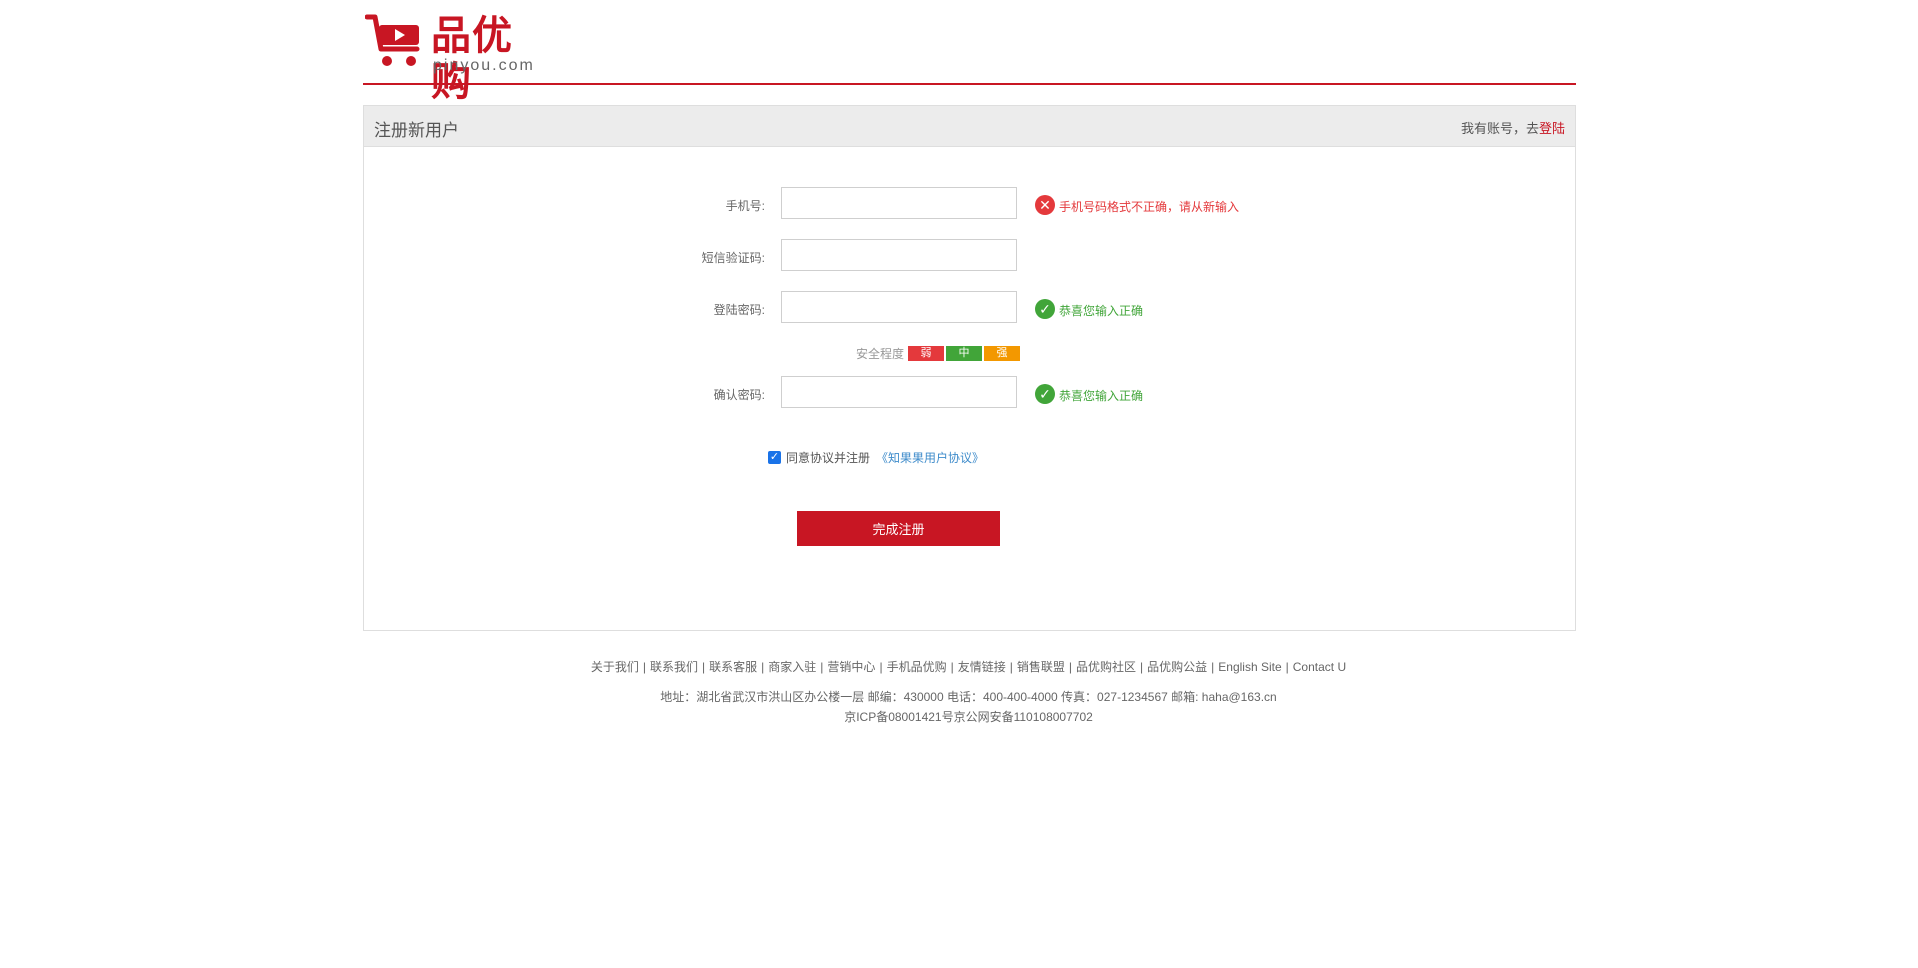 The image size is (1918, 968). I want to click on agree-text: 同意协议并注册, so click(828, 458).